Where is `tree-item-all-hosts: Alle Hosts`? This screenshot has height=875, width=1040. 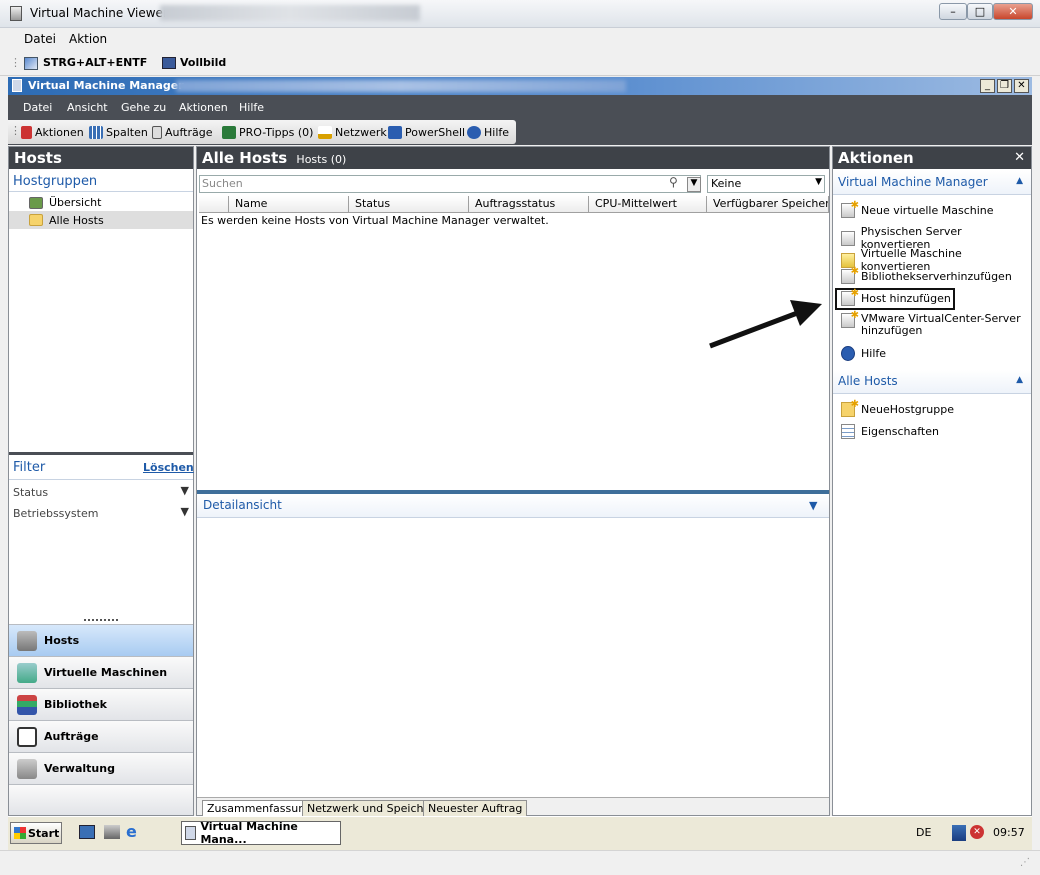
tree-item-all-hosts: Alle Hosts is located at coordinates (101, 220).